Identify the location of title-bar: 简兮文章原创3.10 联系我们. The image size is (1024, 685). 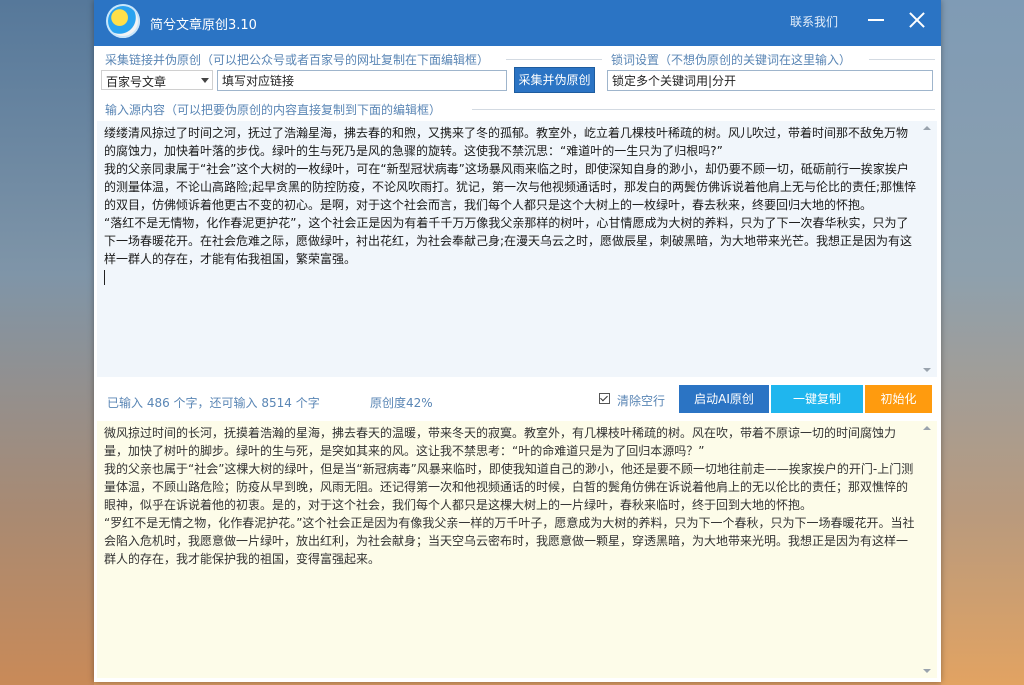
(517, 23).